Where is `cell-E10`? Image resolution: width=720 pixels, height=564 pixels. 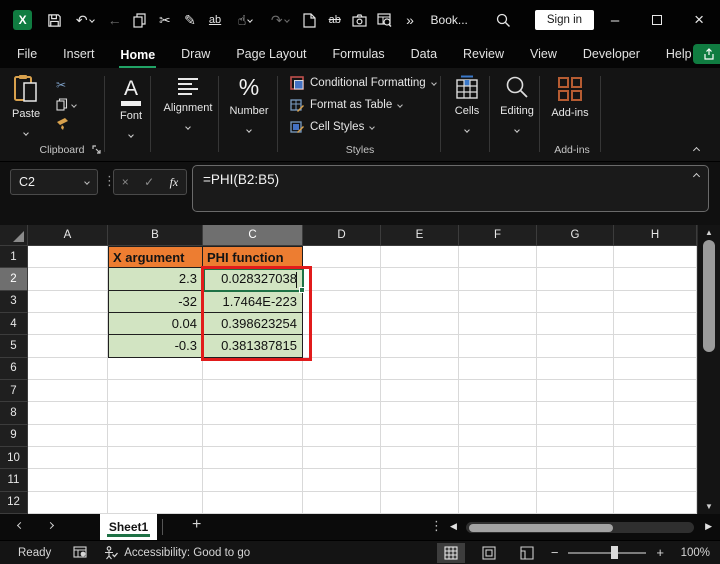 cell-E10 is located at coordinates (420, 458).